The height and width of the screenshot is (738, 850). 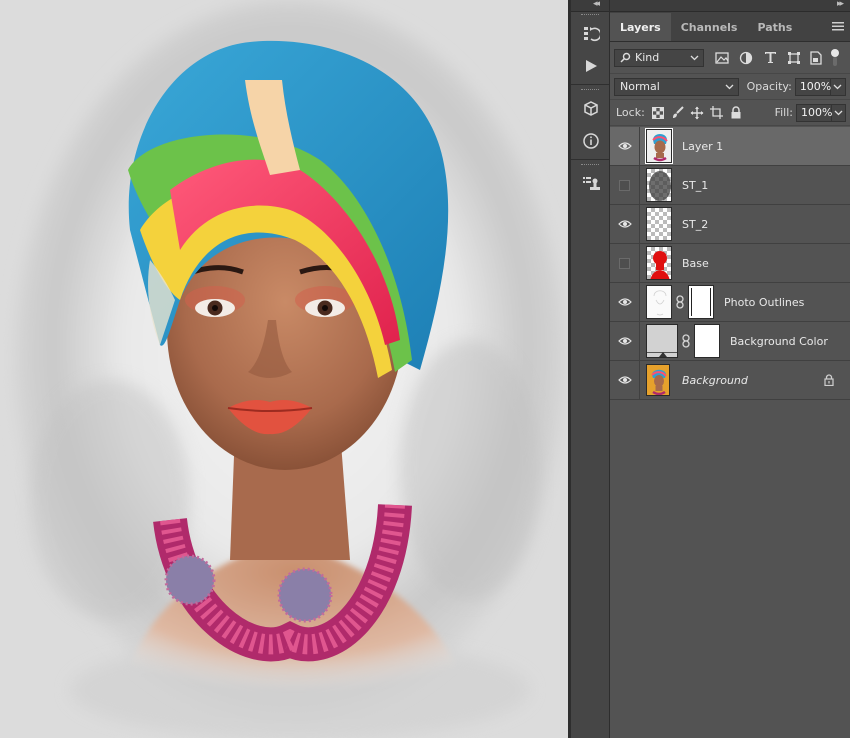 I want to click on layer-name: ST_1, so click(x=695, y=185).